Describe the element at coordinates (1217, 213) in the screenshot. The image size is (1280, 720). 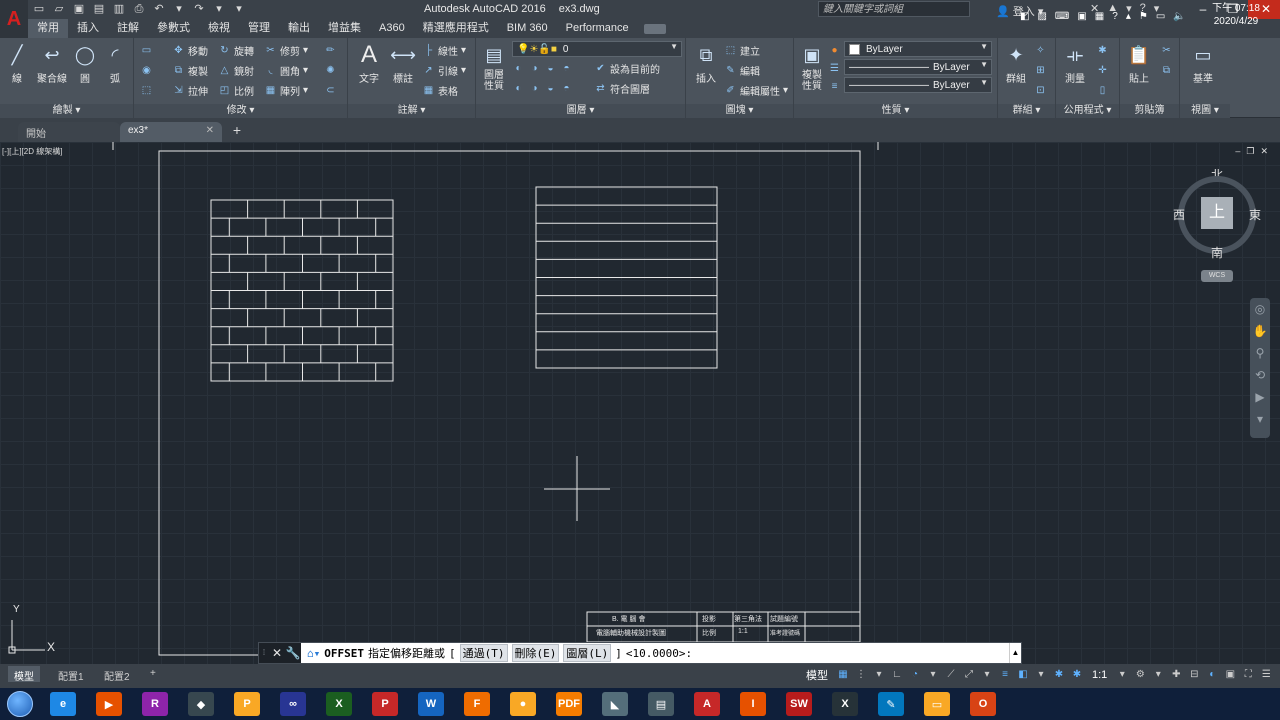
I see `viewcube-top-face: 上` at that location.